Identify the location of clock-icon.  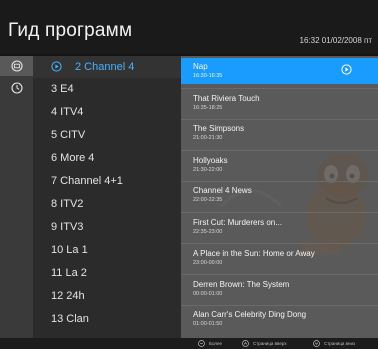
(16, 88).